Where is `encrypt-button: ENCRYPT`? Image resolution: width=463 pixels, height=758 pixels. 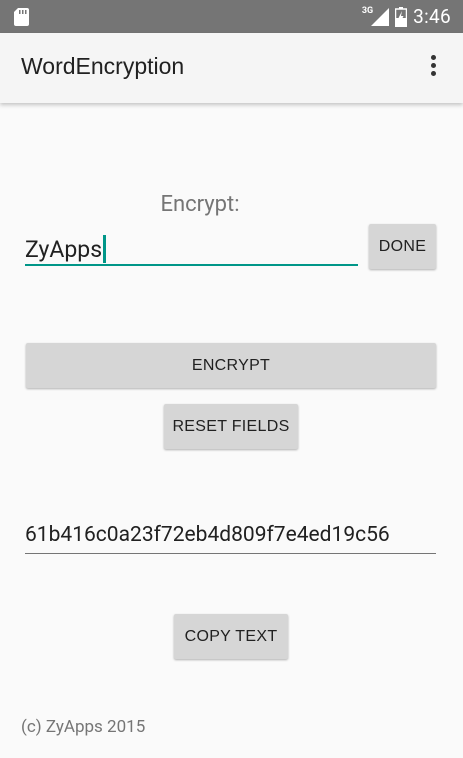 encrypt-button: ENCRYPT is located at coordinates (231, 365).